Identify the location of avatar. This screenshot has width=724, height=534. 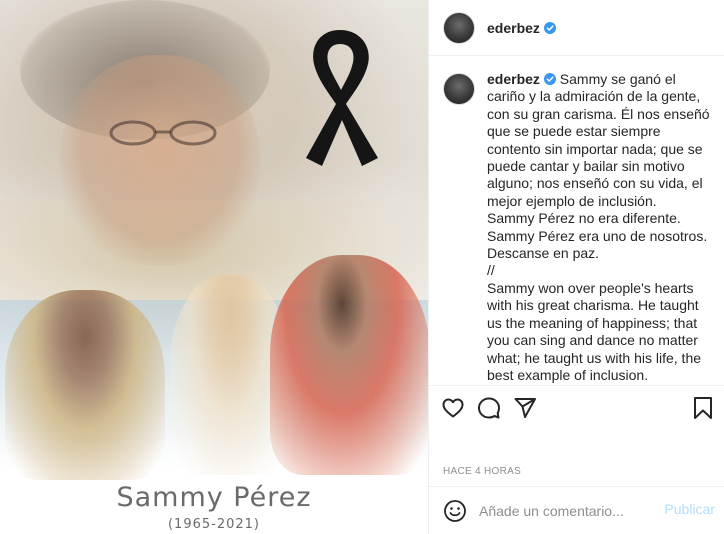
(459, 27).